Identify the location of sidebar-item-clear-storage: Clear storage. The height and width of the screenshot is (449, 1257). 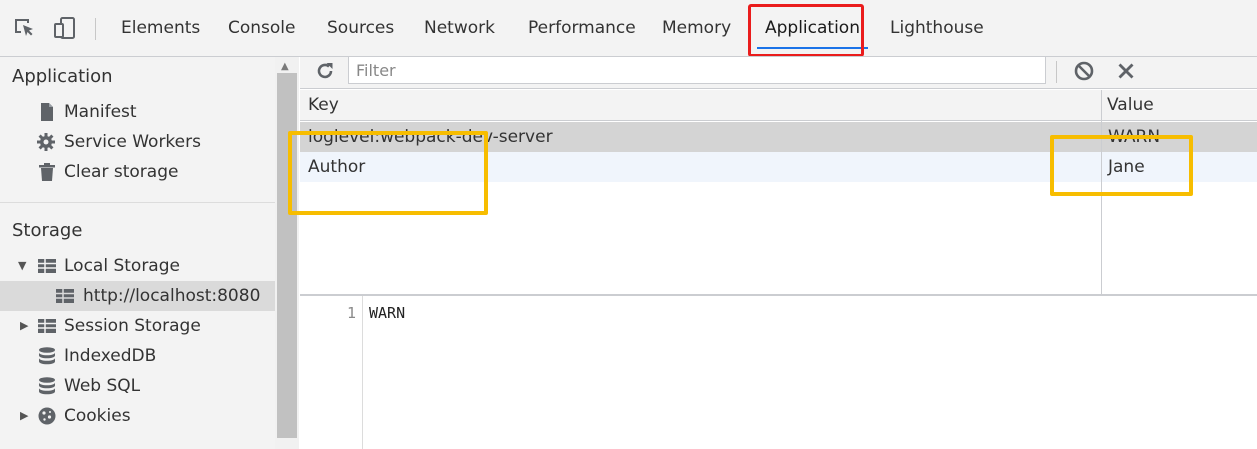
(137, 172).